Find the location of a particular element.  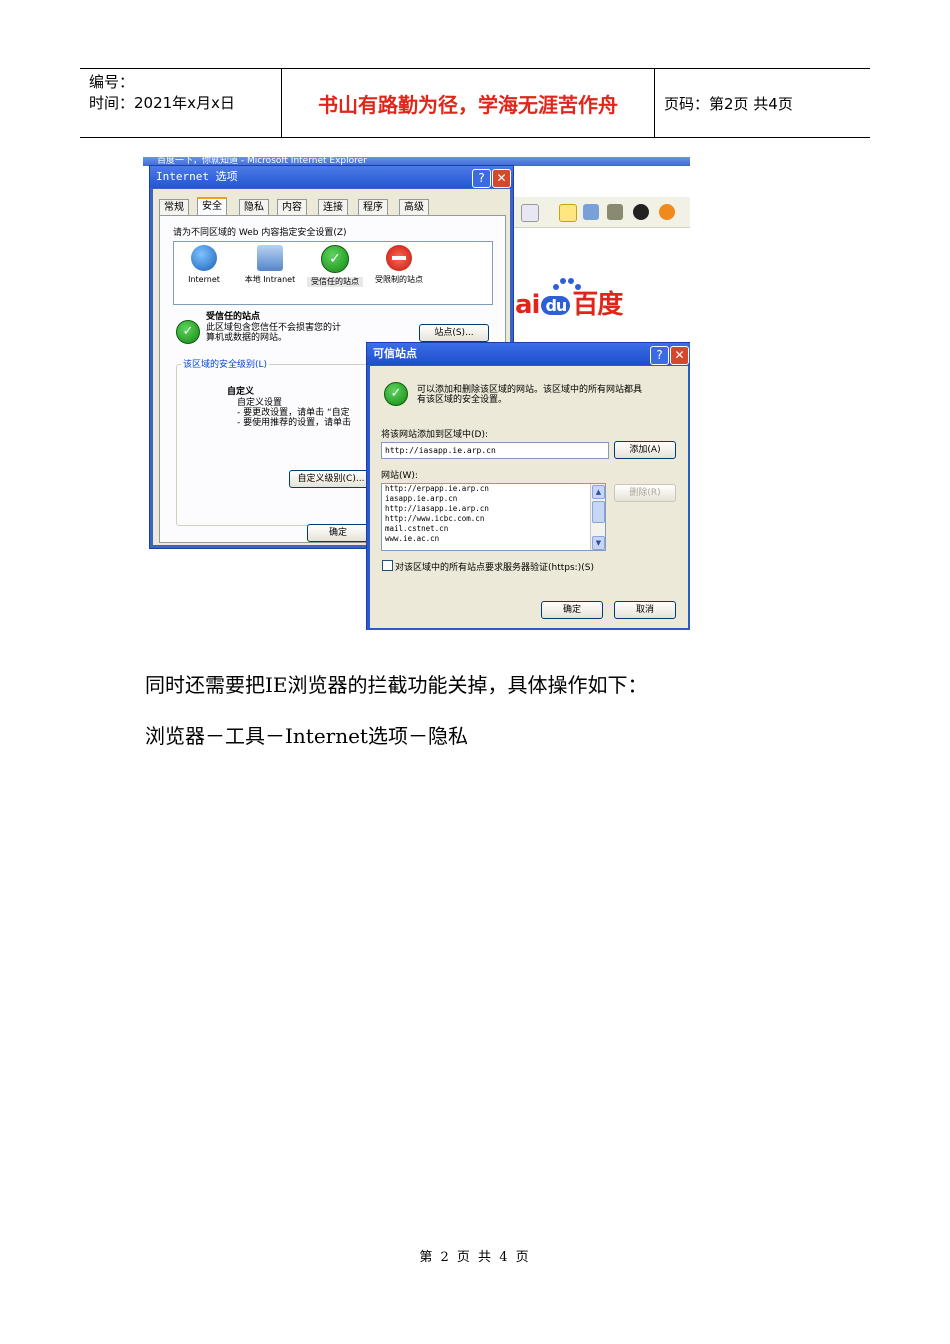

header-motto: 书山有路勤为径，学海无涯苦作舟 is located at coordinates (468, 103).